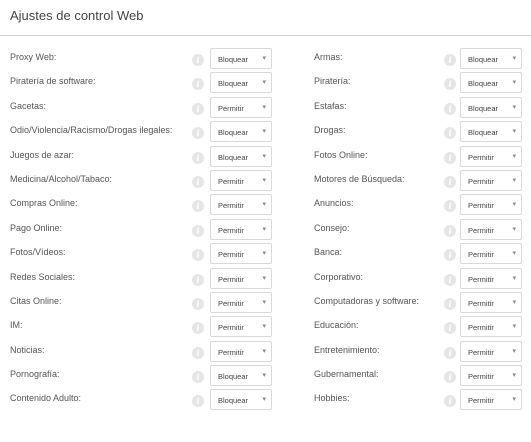 The width and height of the screenshot is (531, 442). Describe the element at coordinates (328, 57) in the screenshot. I see `category-label: Armas:` at that location.